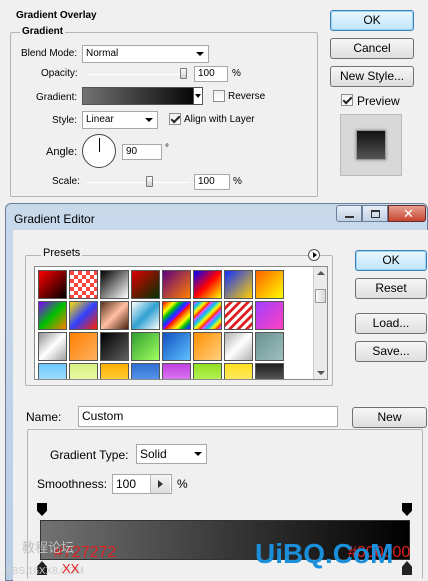 The width and height of the screenshot is (428, 581). What do you see at coordinates (320, 323) in the screenshot?
I see `presets-scrollbar` at bounding box center [320, 323].